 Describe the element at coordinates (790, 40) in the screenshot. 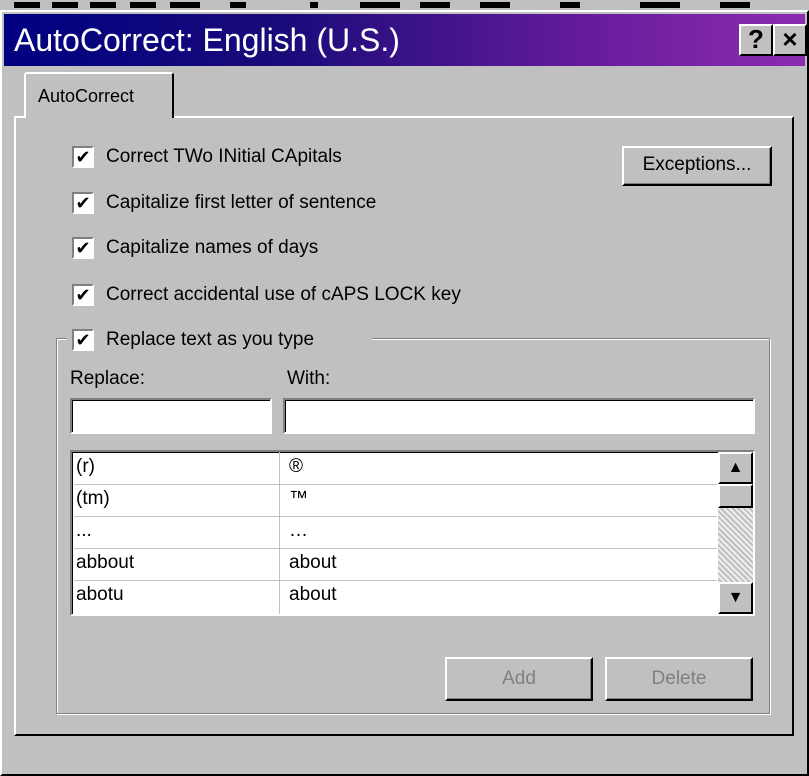

I see `close-button: ×` at that location.